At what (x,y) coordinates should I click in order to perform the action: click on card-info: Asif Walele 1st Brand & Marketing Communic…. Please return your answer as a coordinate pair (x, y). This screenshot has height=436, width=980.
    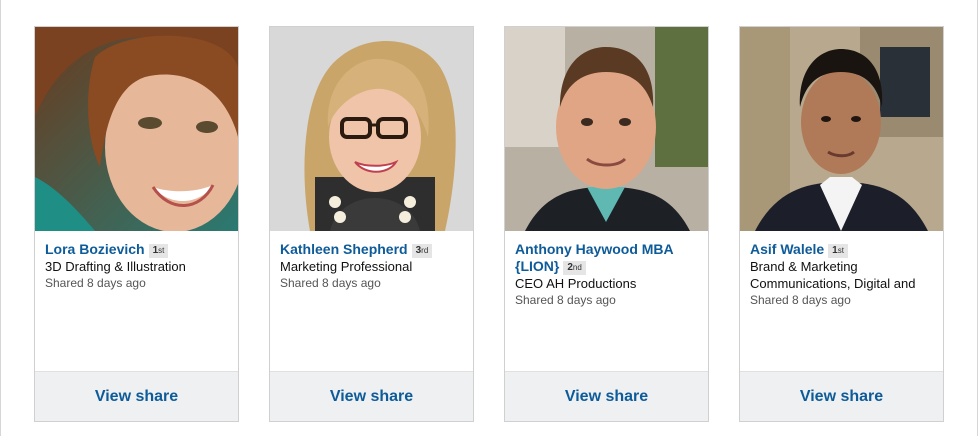
    Looking at the image, I should click on (842, 275).